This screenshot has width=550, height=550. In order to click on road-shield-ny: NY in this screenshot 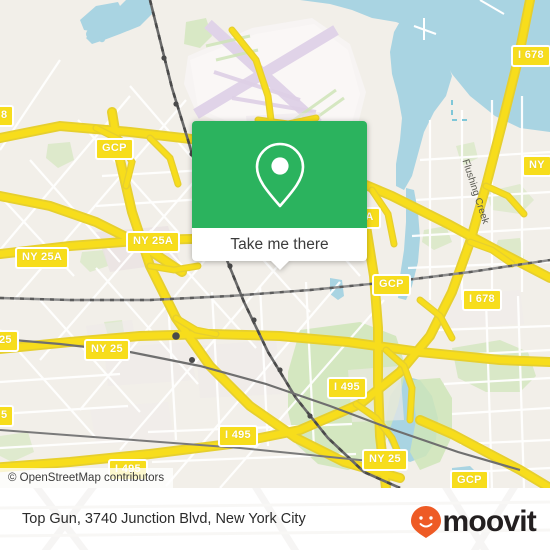, I will do `click(536, 166)`.